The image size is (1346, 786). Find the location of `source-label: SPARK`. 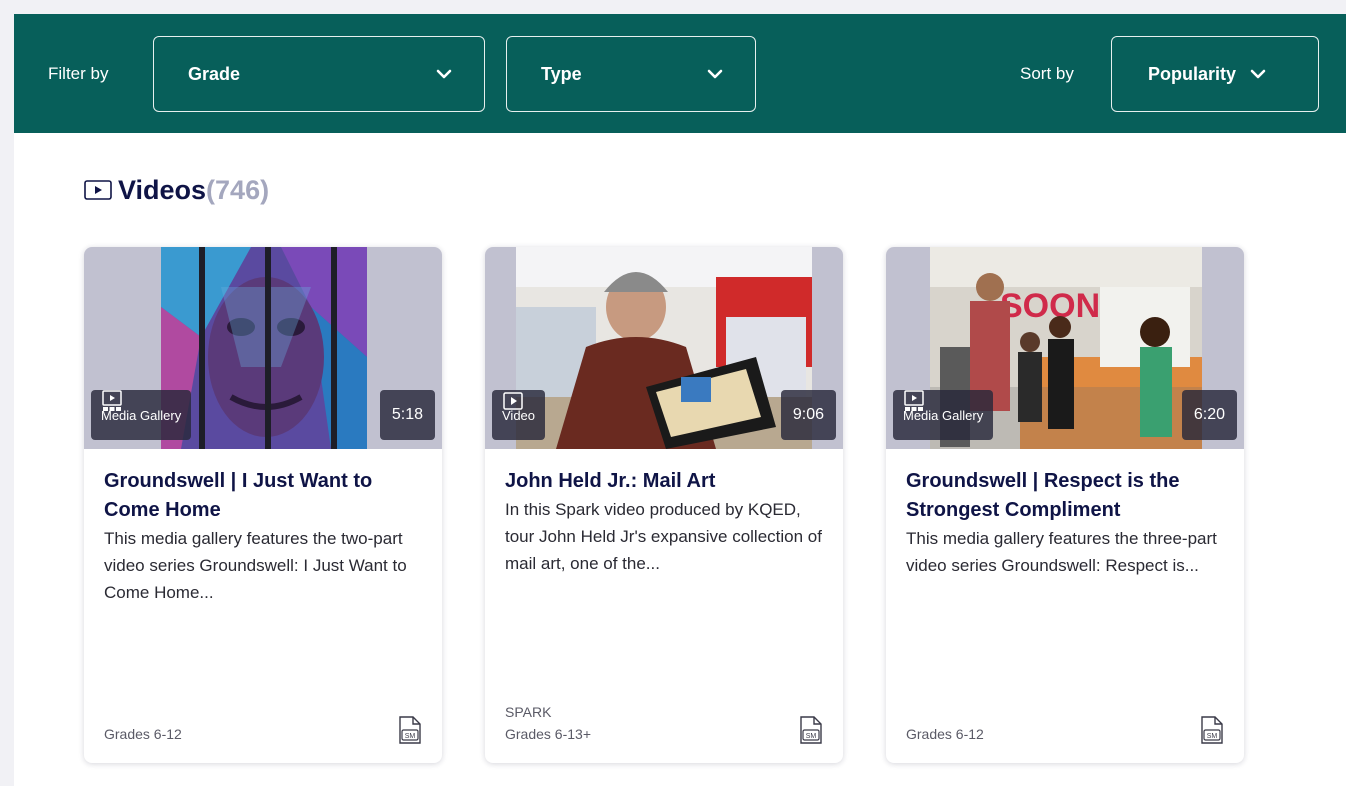

source-label: SPARK is located at coordinates (528, 712).